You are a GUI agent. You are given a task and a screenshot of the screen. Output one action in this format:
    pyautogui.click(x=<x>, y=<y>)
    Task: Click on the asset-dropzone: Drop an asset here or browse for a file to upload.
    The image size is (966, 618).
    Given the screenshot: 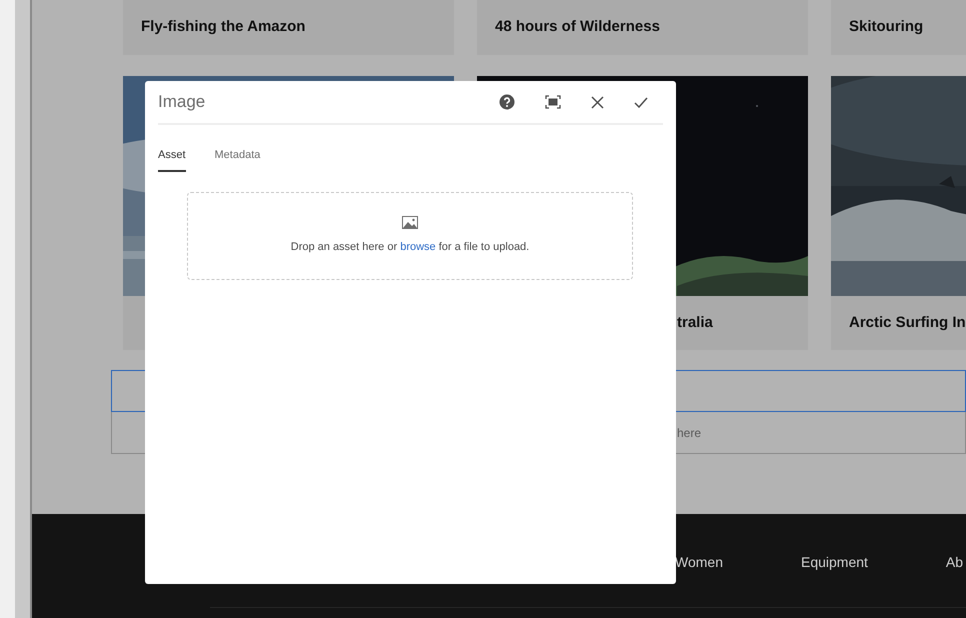 What is the action you would take?
    pyautogui.click(x=410, y=236)
    